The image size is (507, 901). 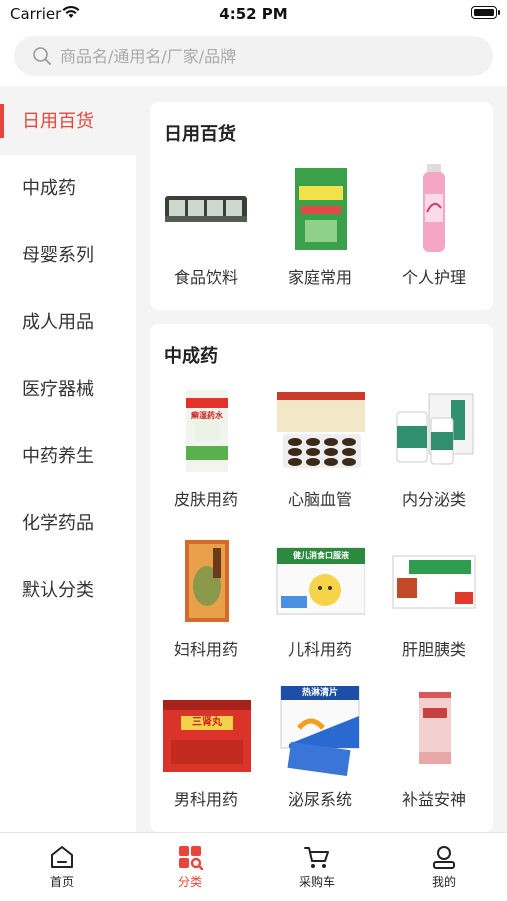 I want to click on category-label: 食品饮料, so click(x=205, y=277).